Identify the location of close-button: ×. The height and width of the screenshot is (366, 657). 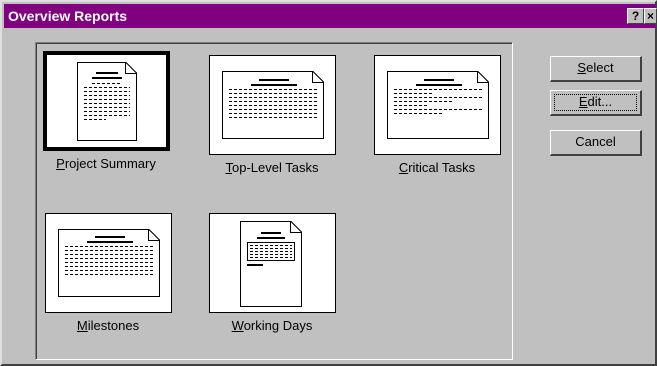
(650, 16).